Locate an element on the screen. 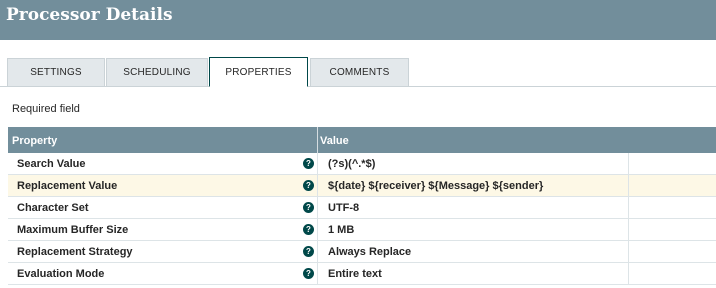  column-header-property: Property is located at coordinates (34, 141).